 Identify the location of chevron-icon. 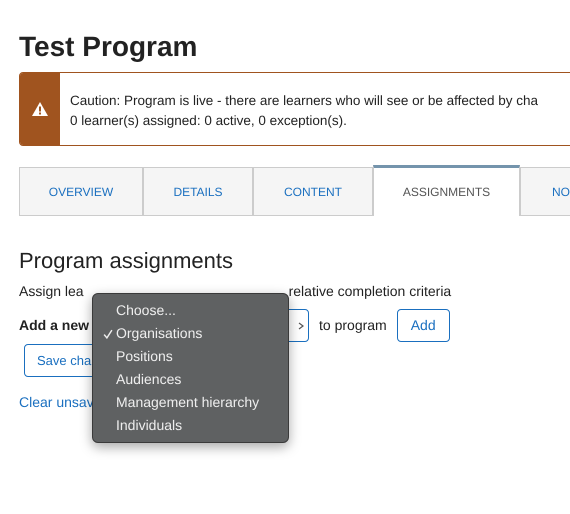
(301, 326).